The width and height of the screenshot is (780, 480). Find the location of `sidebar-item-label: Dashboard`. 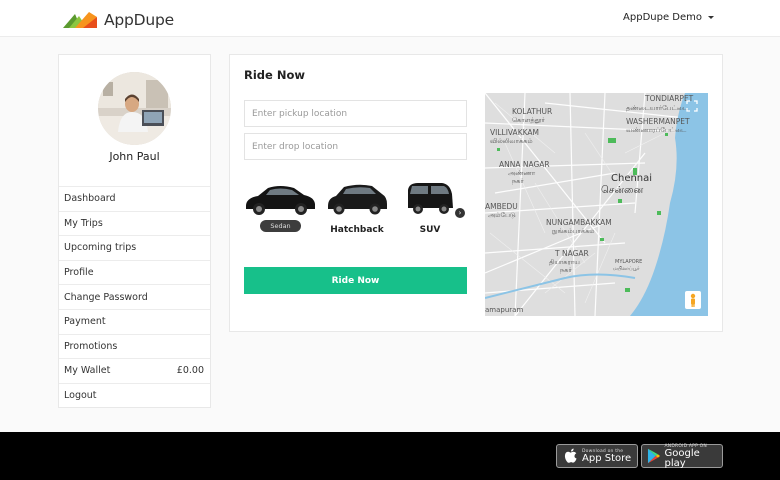

sidebar-item-label: Dashboard is located at coordinates (90, 199).